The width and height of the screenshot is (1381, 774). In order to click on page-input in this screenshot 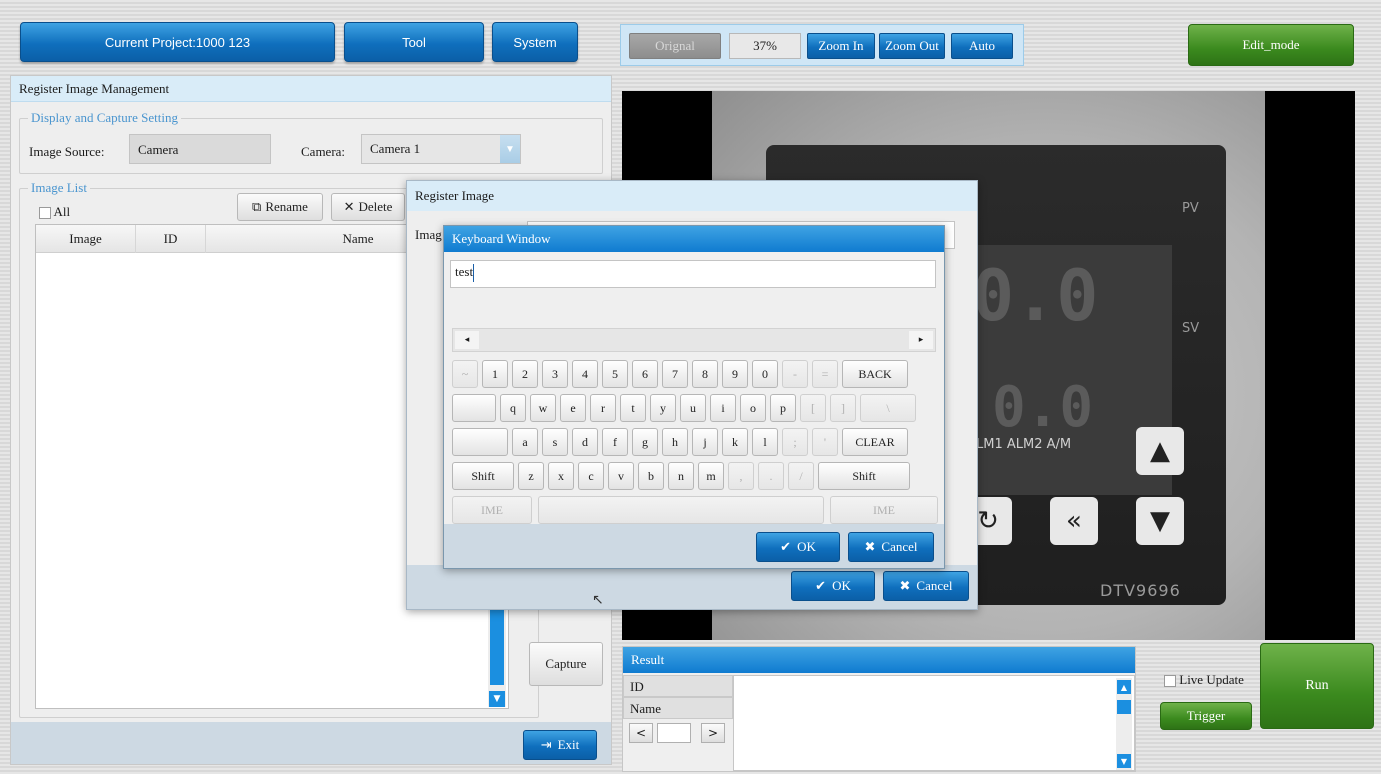, I will do `click(674, 733)`.